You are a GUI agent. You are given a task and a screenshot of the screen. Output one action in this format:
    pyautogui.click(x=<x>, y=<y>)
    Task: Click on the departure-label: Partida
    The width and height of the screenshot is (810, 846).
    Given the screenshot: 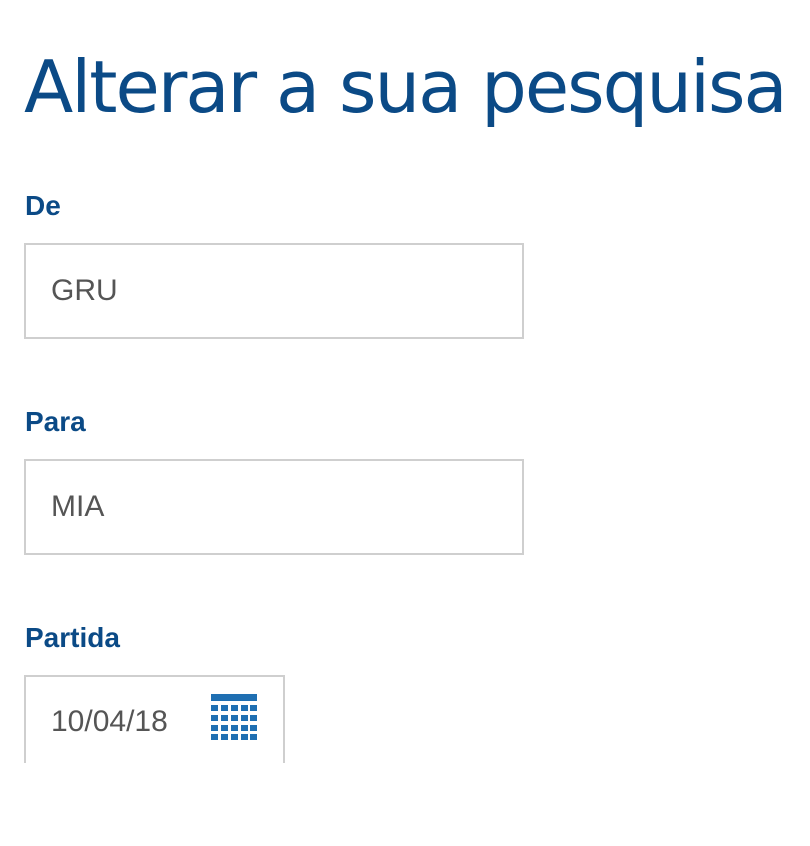 What is the action you would take?
    pyautogui.click(x=72, y=637)
    